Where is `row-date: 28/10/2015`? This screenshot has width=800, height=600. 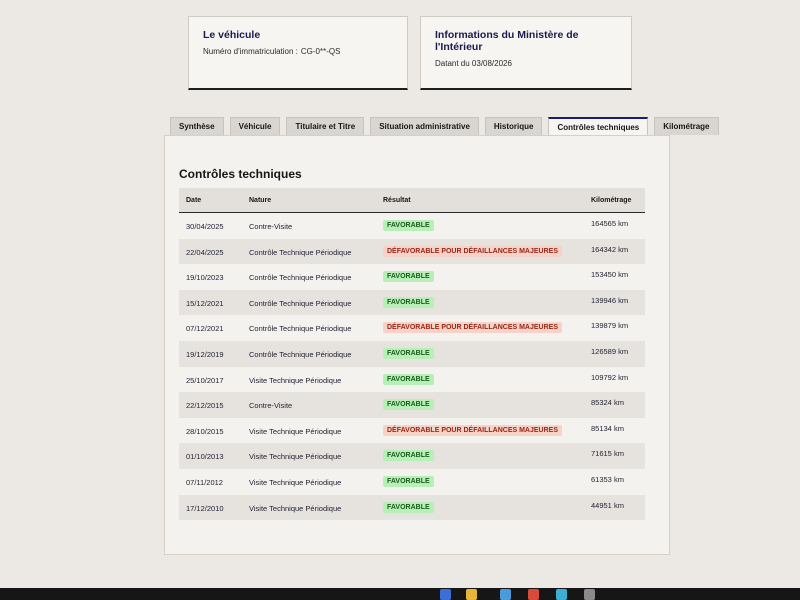 row-date: 28/10/2015 is located at coordinates (205, 431).